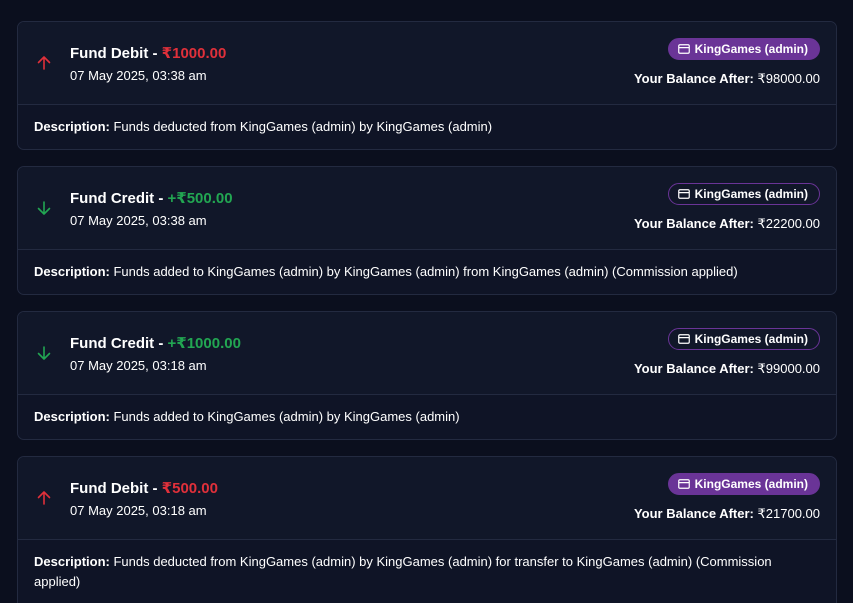 The height and width of the screenshot is (603, 853). Describe the element at coordinates (789, 368) in the screenshot. I see `balance-value: ₹99000.00` at that location.